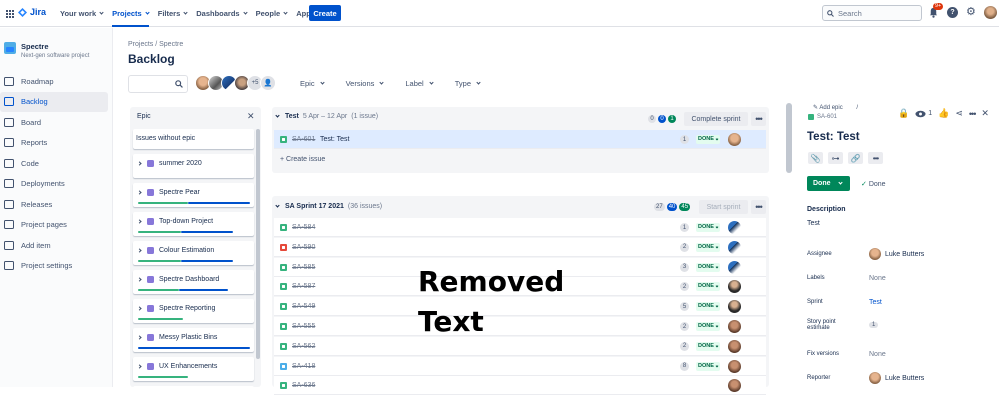 The width and height of the screenshot is (999, 395). Describe the element at coordinates (32, 12) in the screenshot. I see `jira-logo: Jira` at that location.